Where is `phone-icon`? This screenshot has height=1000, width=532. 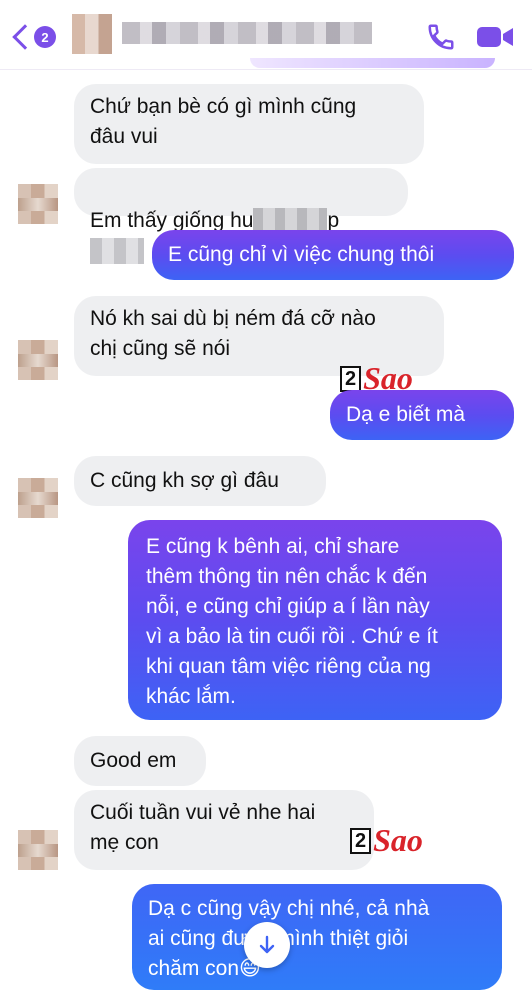 phone-icon is located at coordinates (441, 37).